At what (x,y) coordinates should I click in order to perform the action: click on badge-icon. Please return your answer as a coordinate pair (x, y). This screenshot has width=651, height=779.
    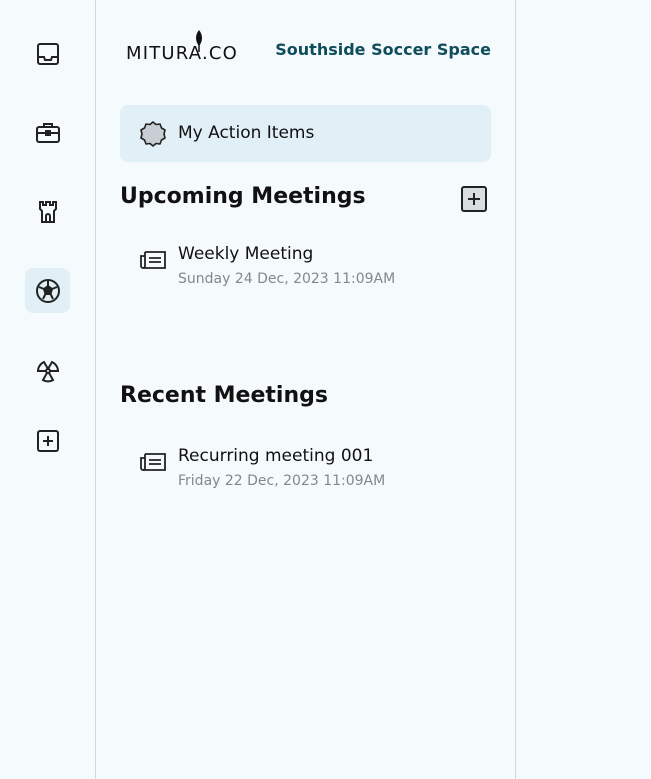
    Looking at the image, I should click on (153, 134).